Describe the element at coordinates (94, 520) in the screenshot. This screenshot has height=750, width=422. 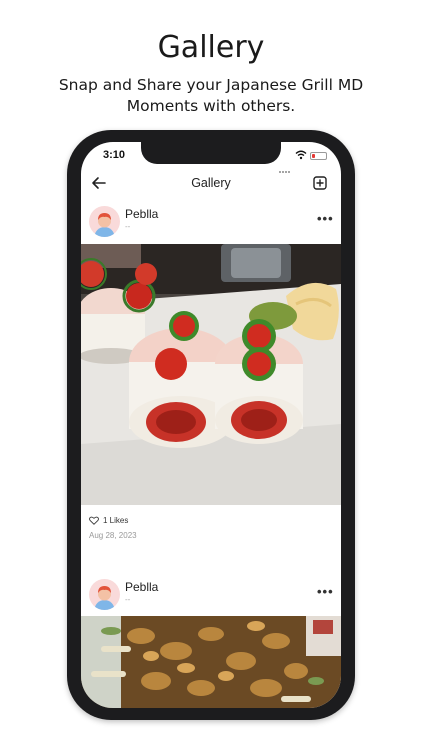
I see `heart-icon` at that location.